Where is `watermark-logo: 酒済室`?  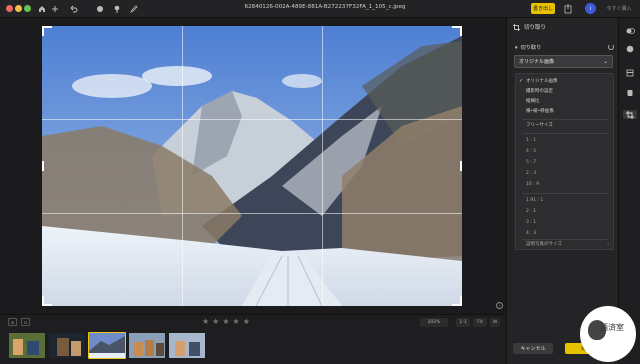
watermark-logo: 酒済室 is located at coordinates (608, 334).